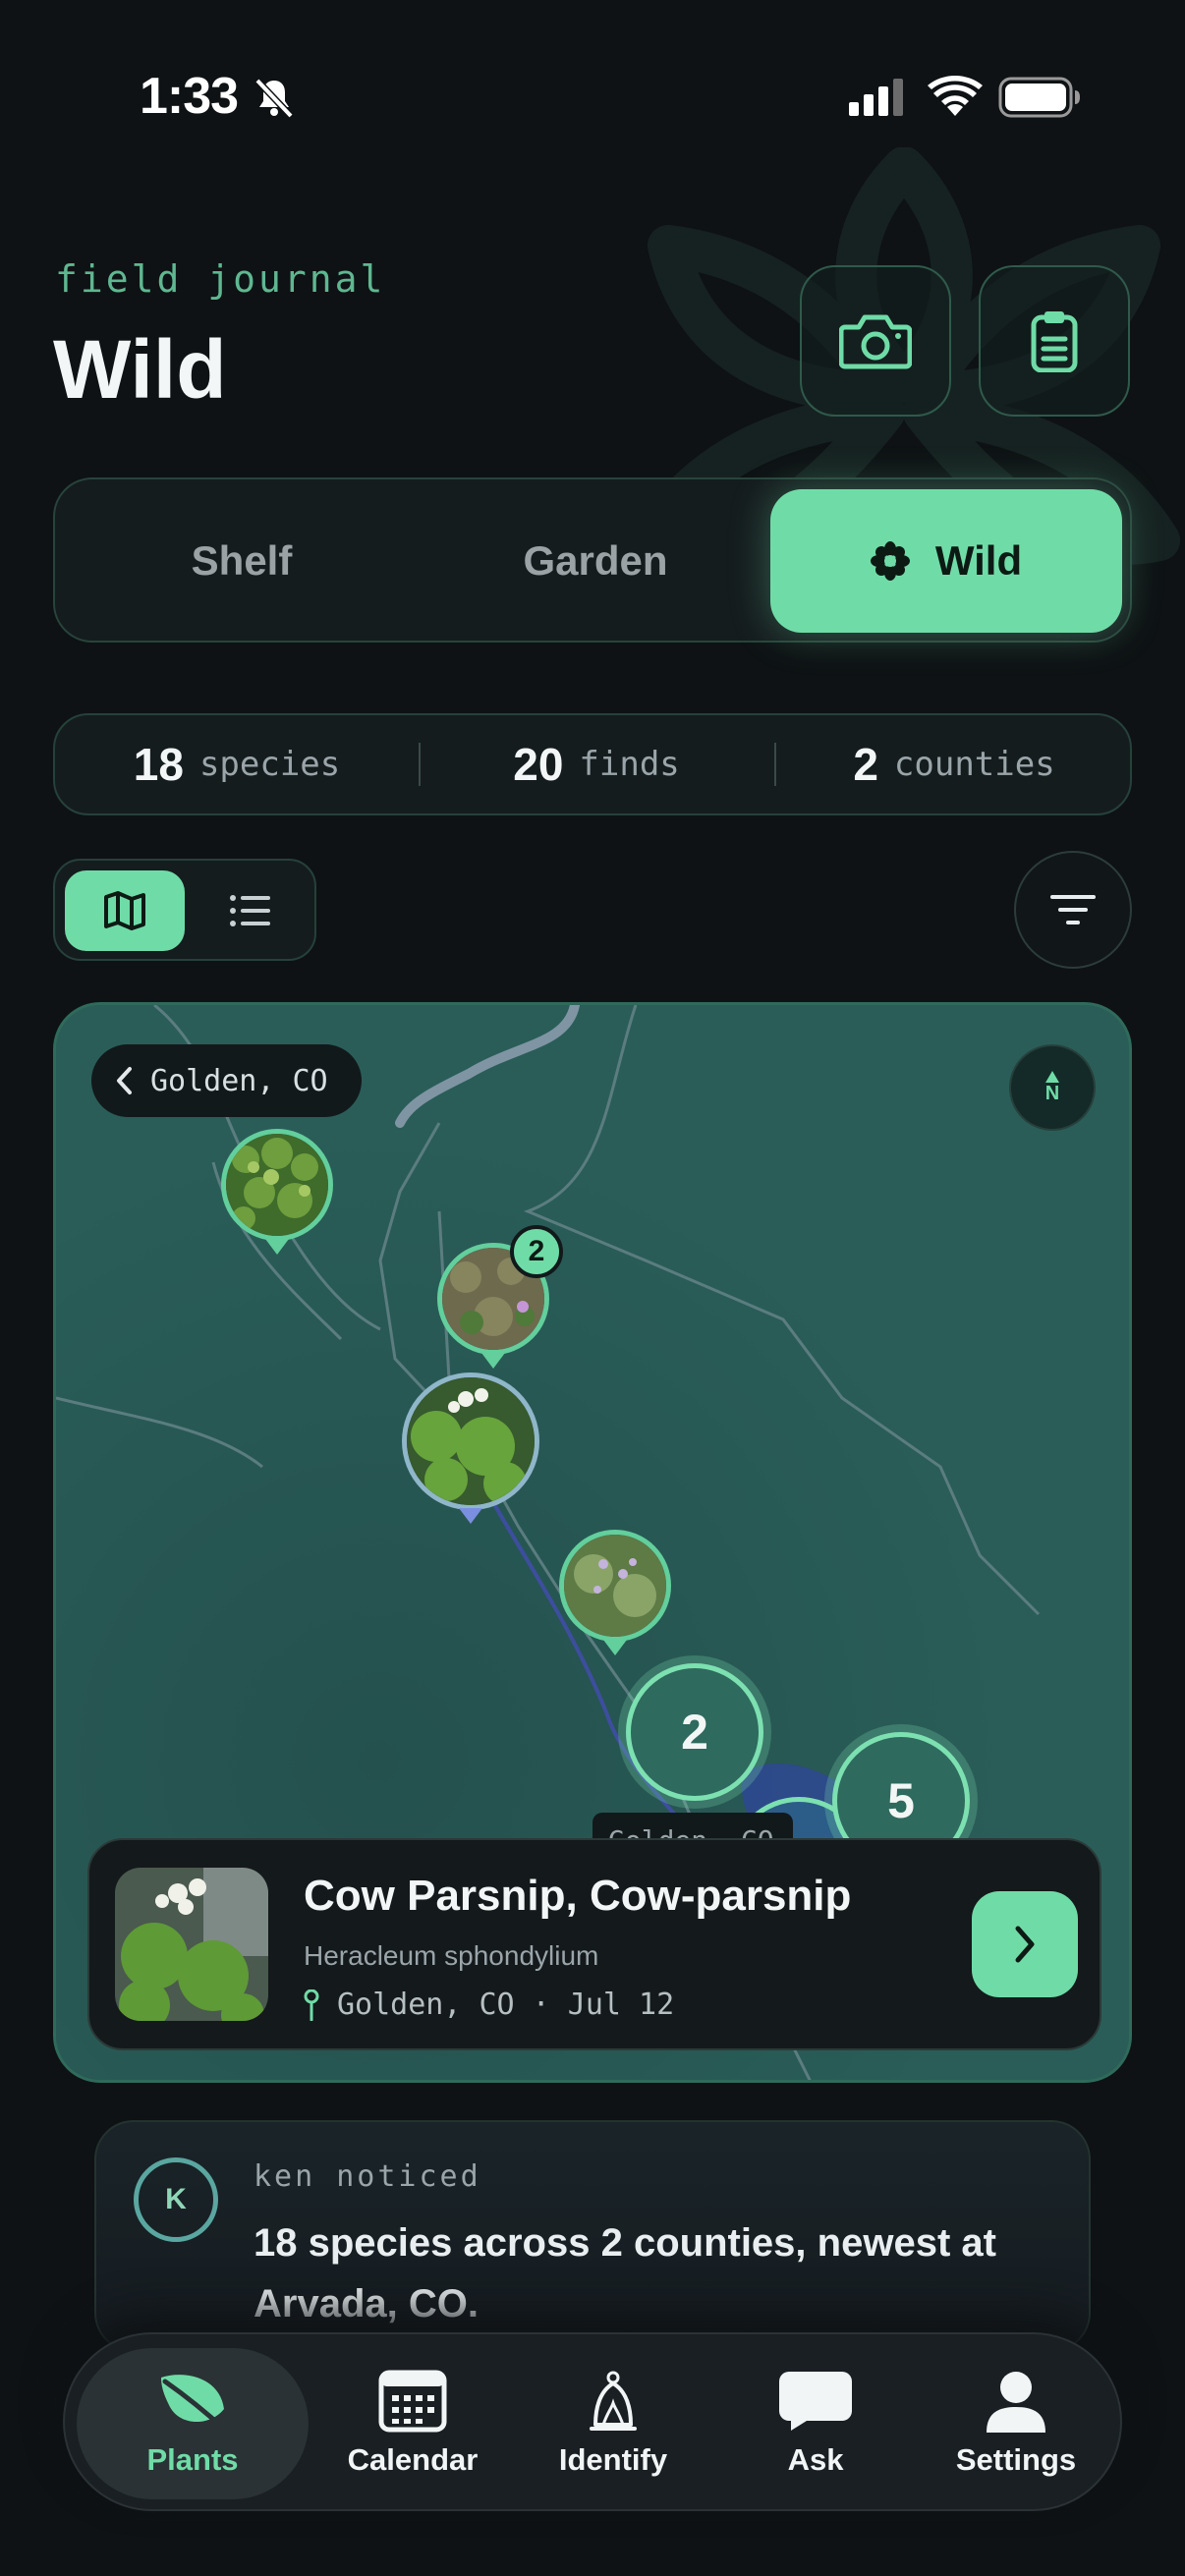  What do you see at coordinates (239, 1080) in the screenshot?
I see `location-chip-label: Golden, CO` at bounding box center [239, 1080].